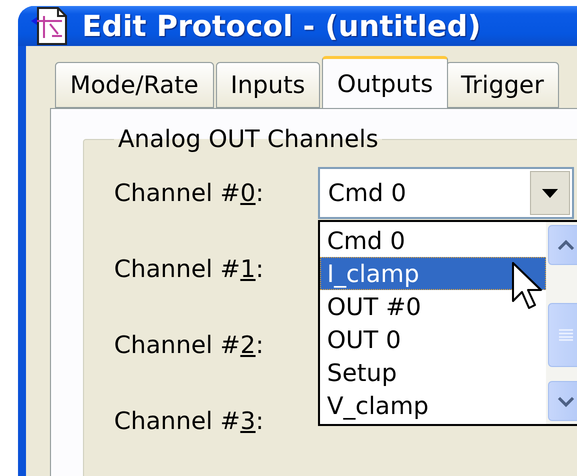 The width and height of the screenshot is (577, 476). Describe the element at coordinates (268, 85) in the screenshot. I see `tab: Inputs` at that location.